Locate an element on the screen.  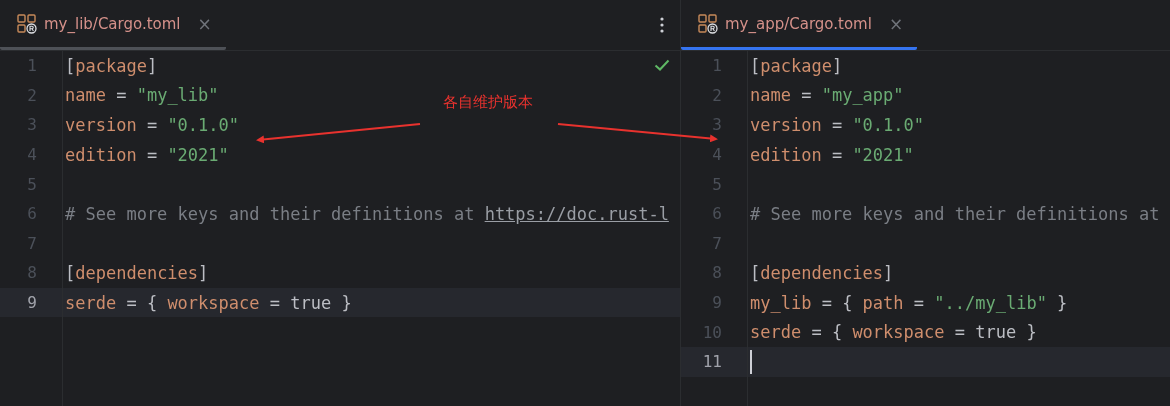
tab-label: my_lib/Cargo.toml is located at coordinates (112, 23).